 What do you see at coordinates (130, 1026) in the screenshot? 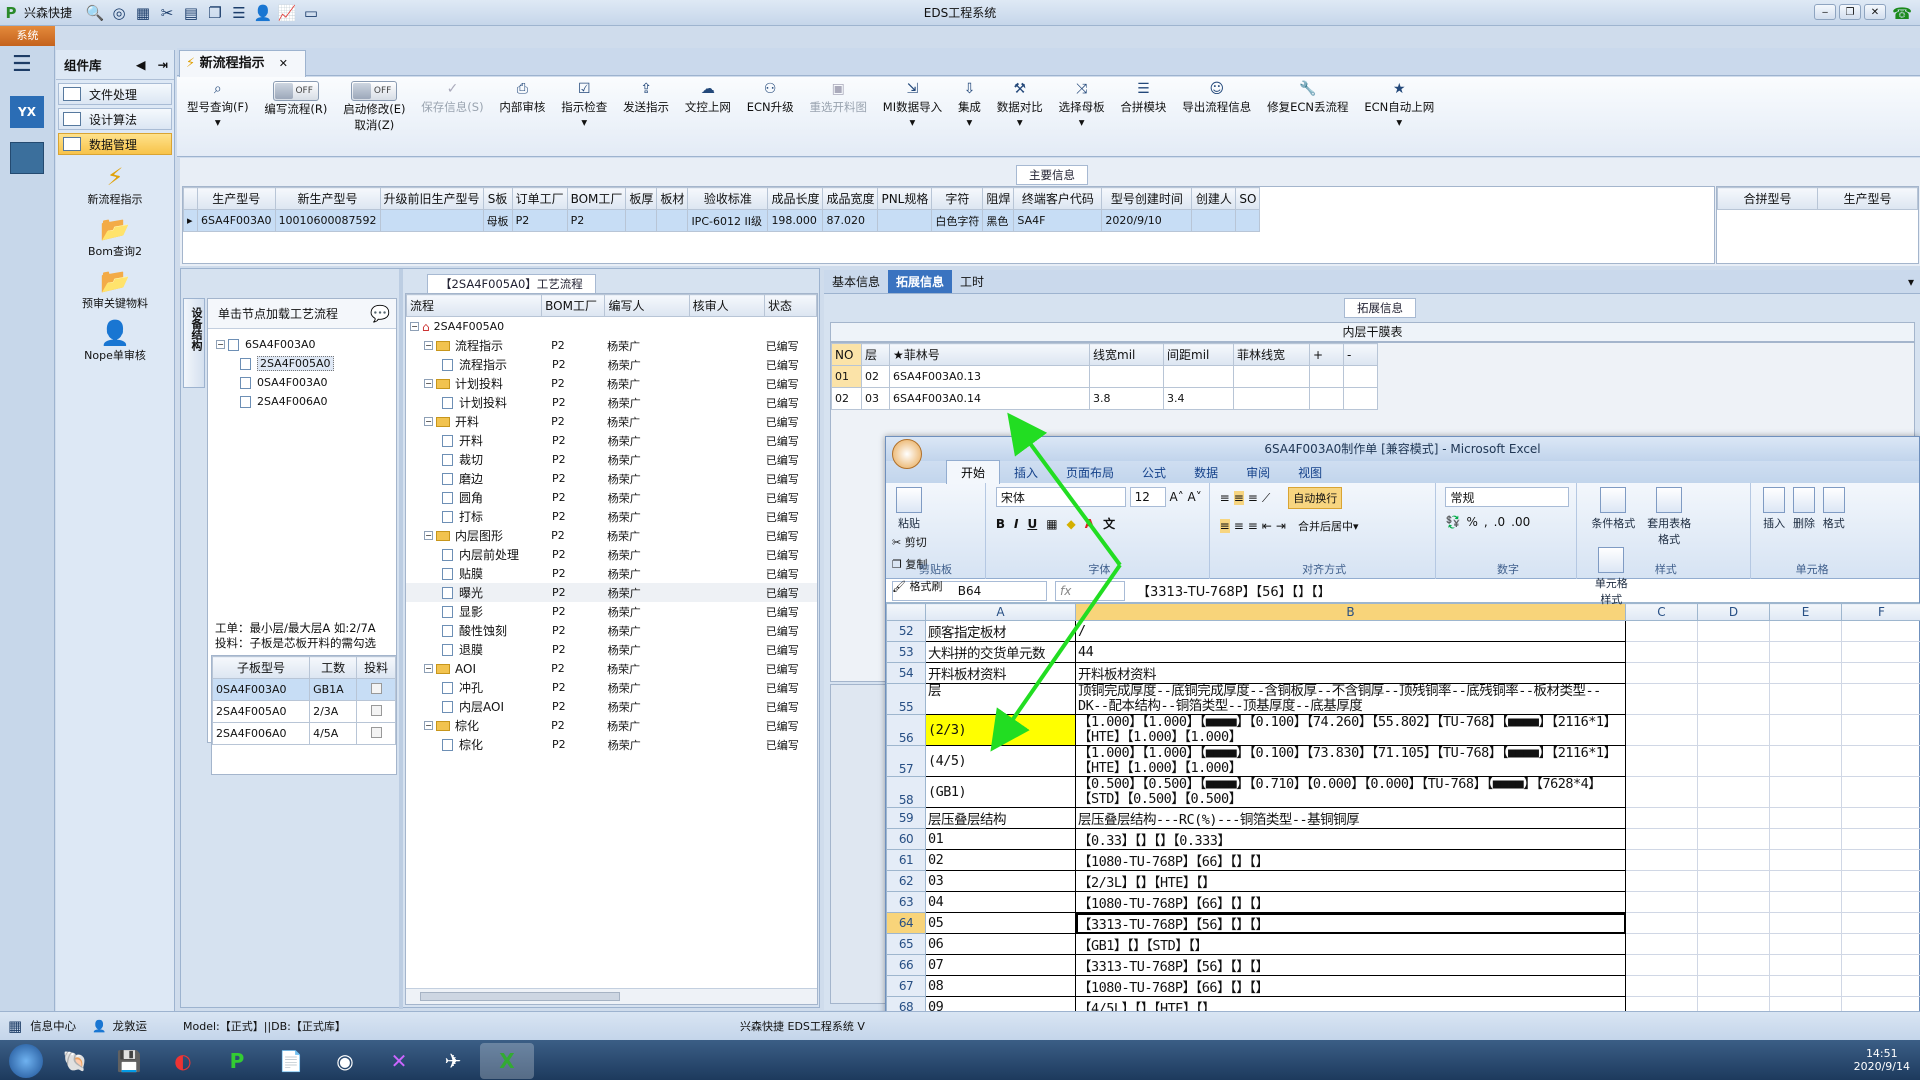
I see `current-user: 龙敦运` at bounding box center [130, 1026].